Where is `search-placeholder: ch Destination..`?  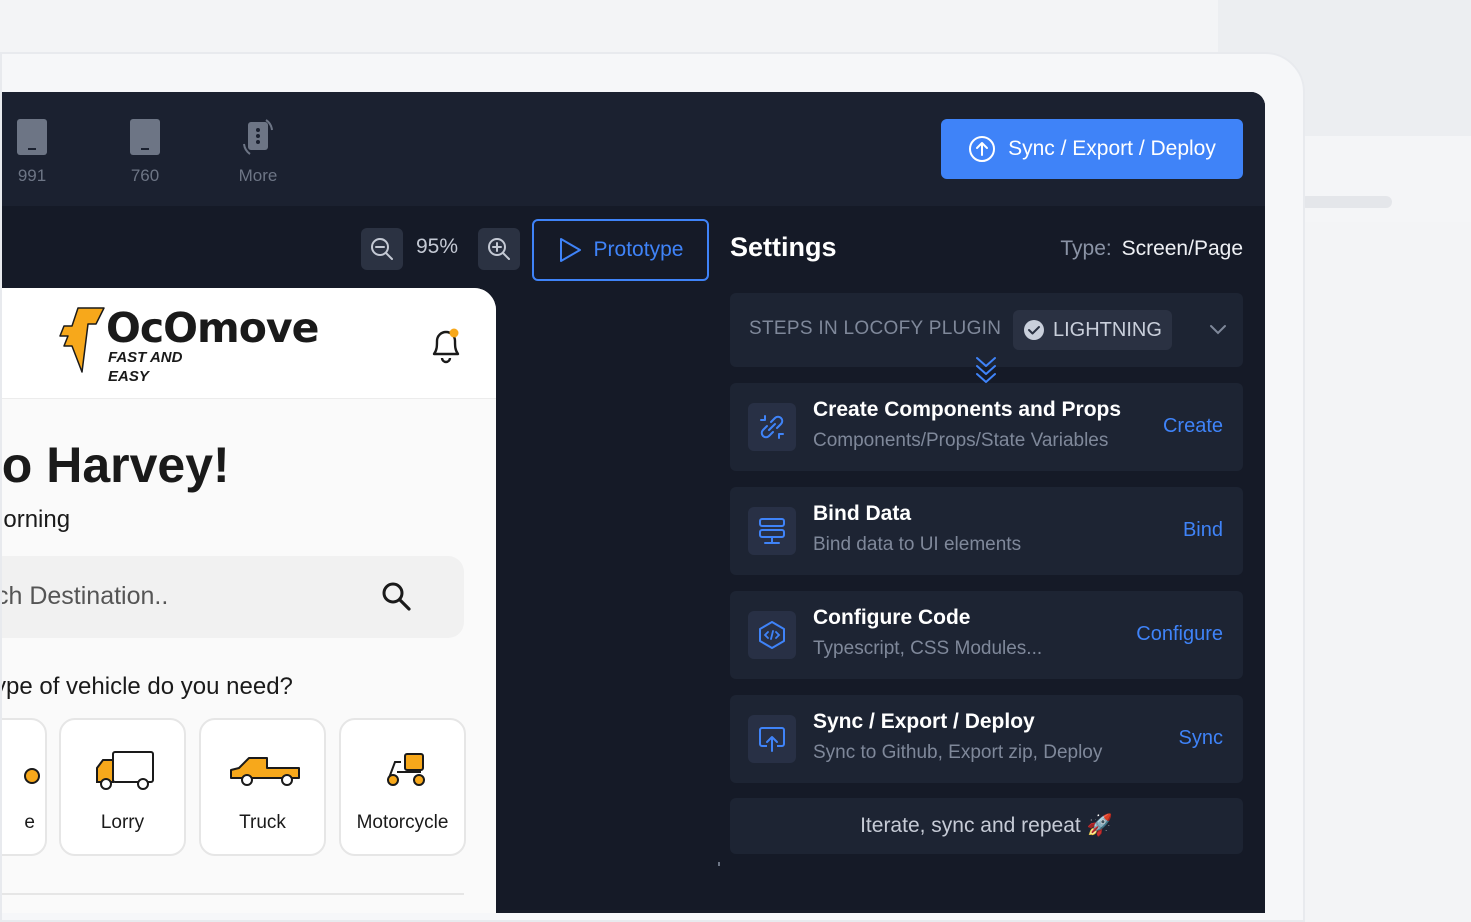 search-placeholder: ch Destination.. is located at coordinates (85, 596).